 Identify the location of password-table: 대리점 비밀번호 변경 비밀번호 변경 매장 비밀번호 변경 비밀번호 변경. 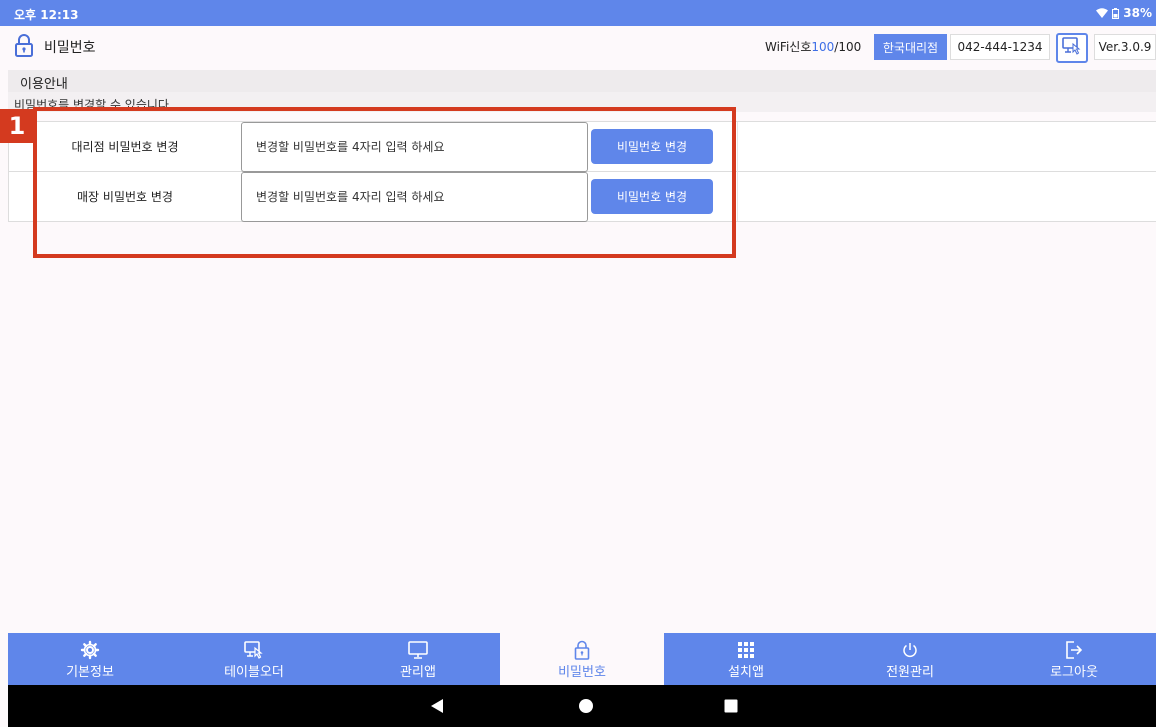
(582, 171).